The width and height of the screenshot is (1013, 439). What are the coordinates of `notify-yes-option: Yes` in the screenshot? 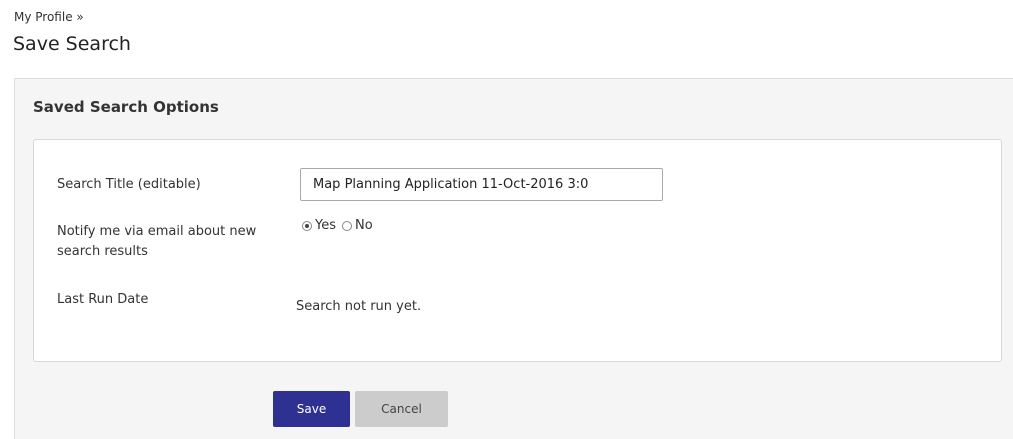 It's located at (319, 225).